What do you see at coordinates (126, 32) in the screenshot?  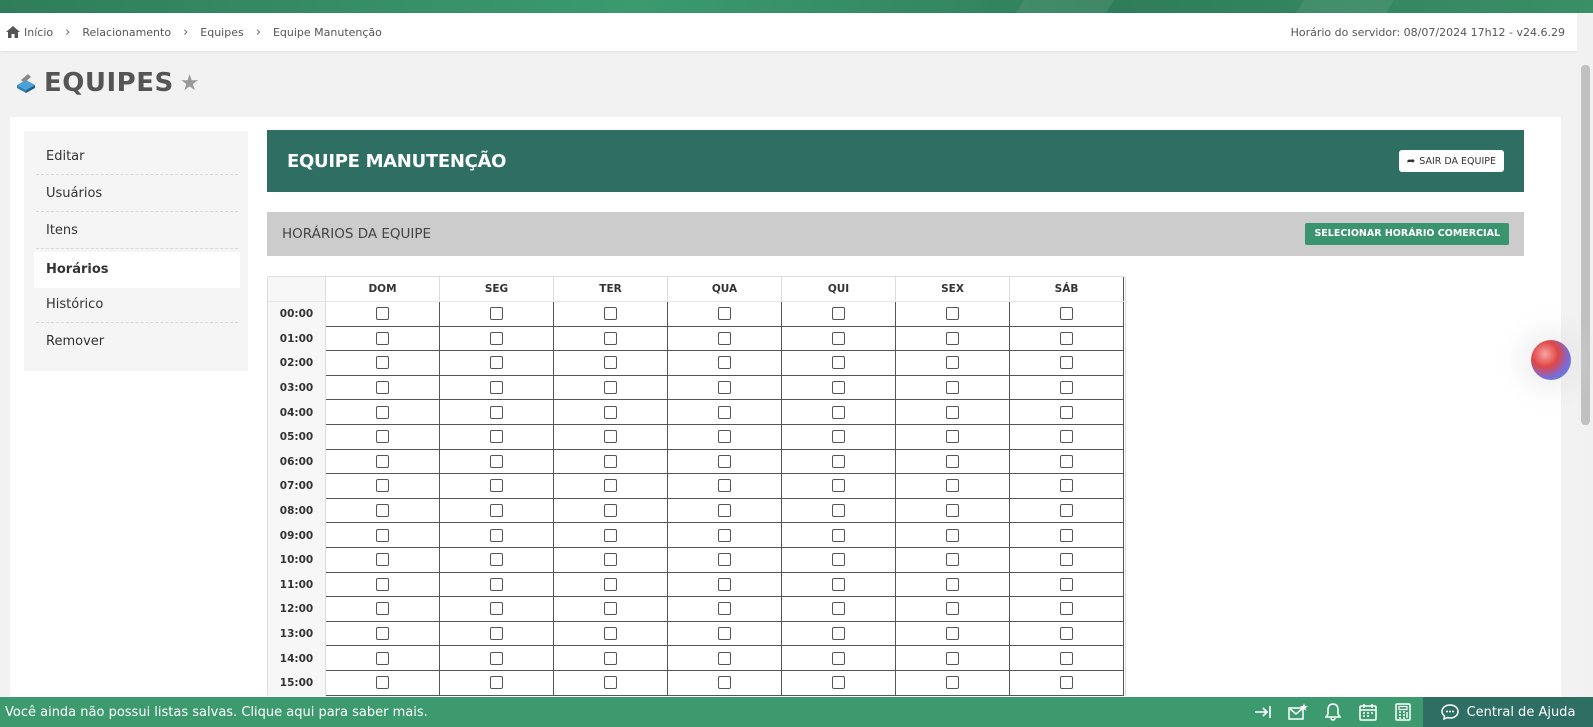 I see `breadcrumb-item-relacionamento: Relacionamento` at bounding box center [126, 32].